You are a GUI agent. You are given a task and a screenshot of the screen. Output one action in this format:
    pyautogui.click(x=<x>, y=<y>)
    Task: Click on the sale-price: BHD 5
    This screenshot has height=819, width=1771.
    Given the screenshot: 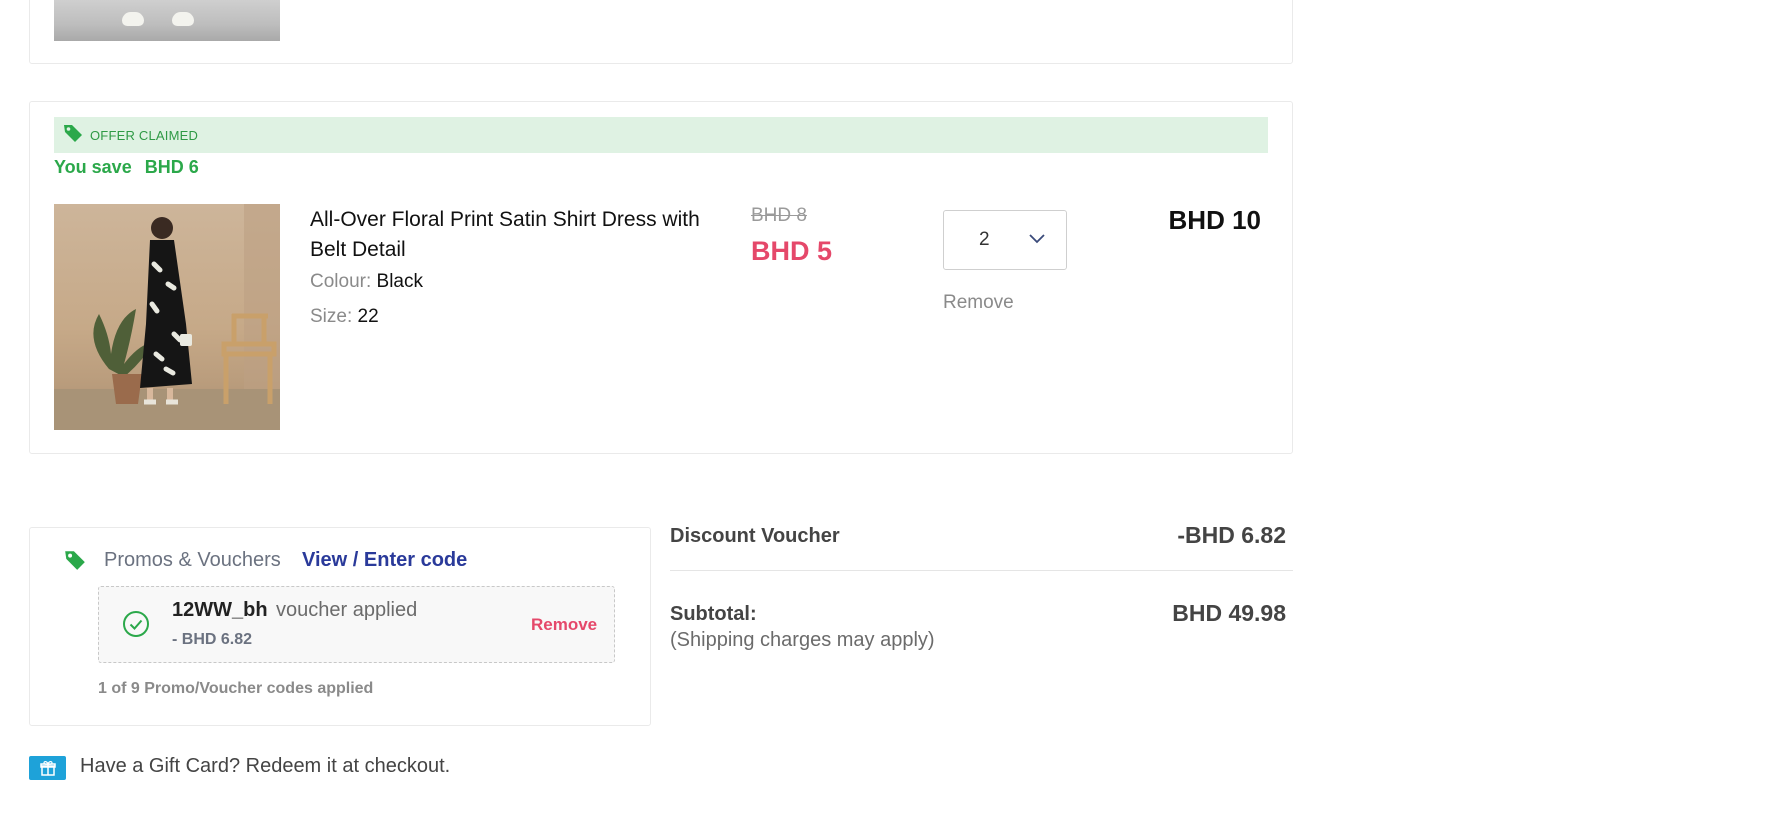 What is the action you would take?
    pyautogui.click(x=792, y=251)
    